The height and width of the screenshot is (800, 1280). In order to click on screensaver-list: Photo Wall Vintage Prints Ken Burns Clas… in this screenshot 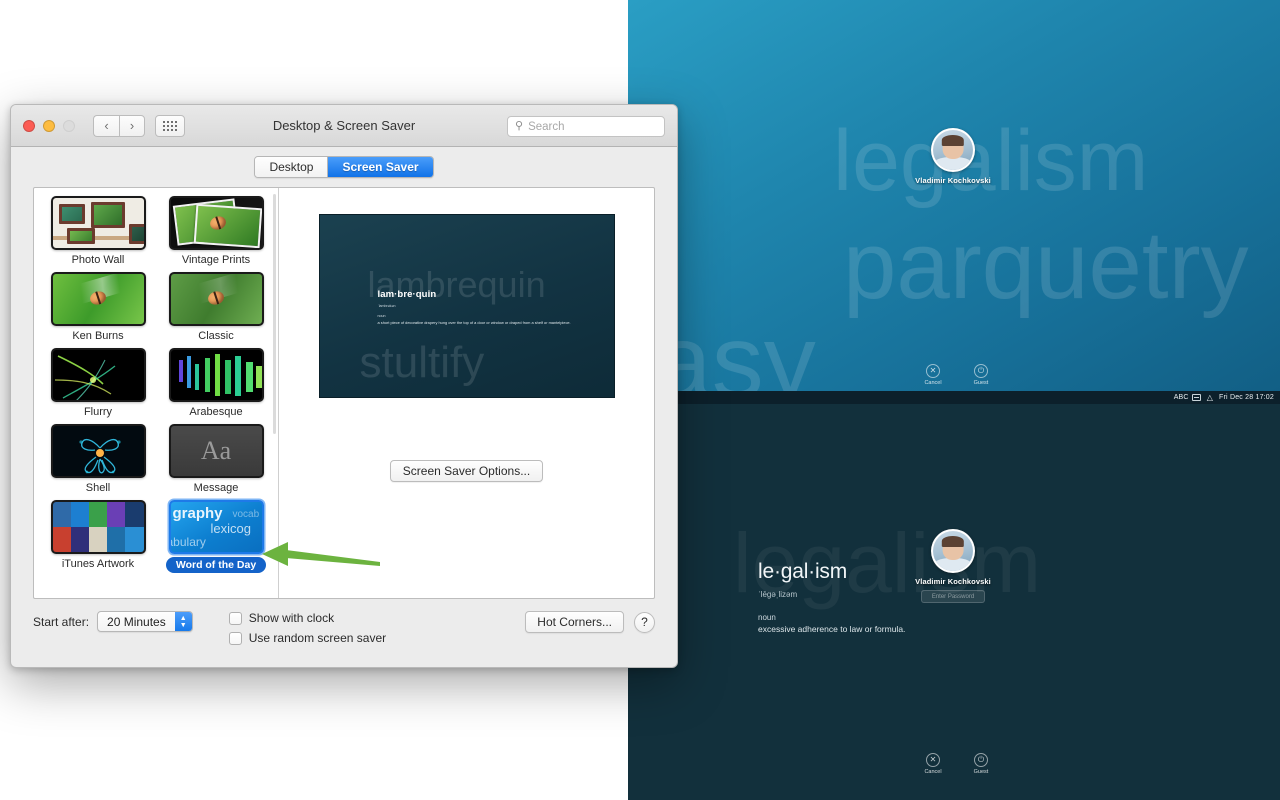, I will do `click(156, 393)`.